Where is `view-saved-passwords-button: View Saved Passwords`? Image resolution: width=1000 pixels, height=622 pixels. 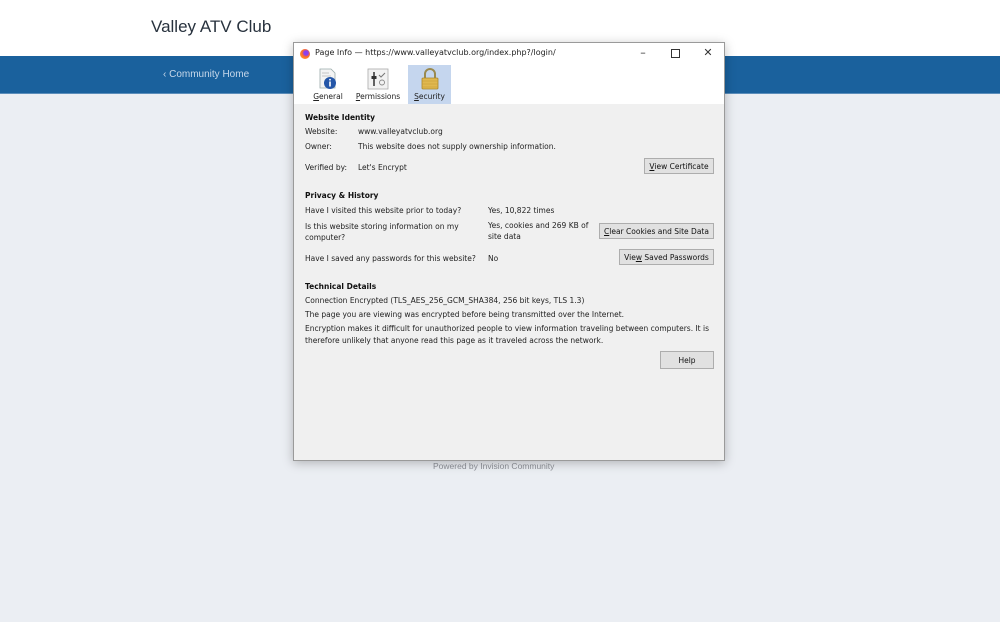
view-saved-passwords-button: View Saved Passwords is located at coordinates (666, 257).